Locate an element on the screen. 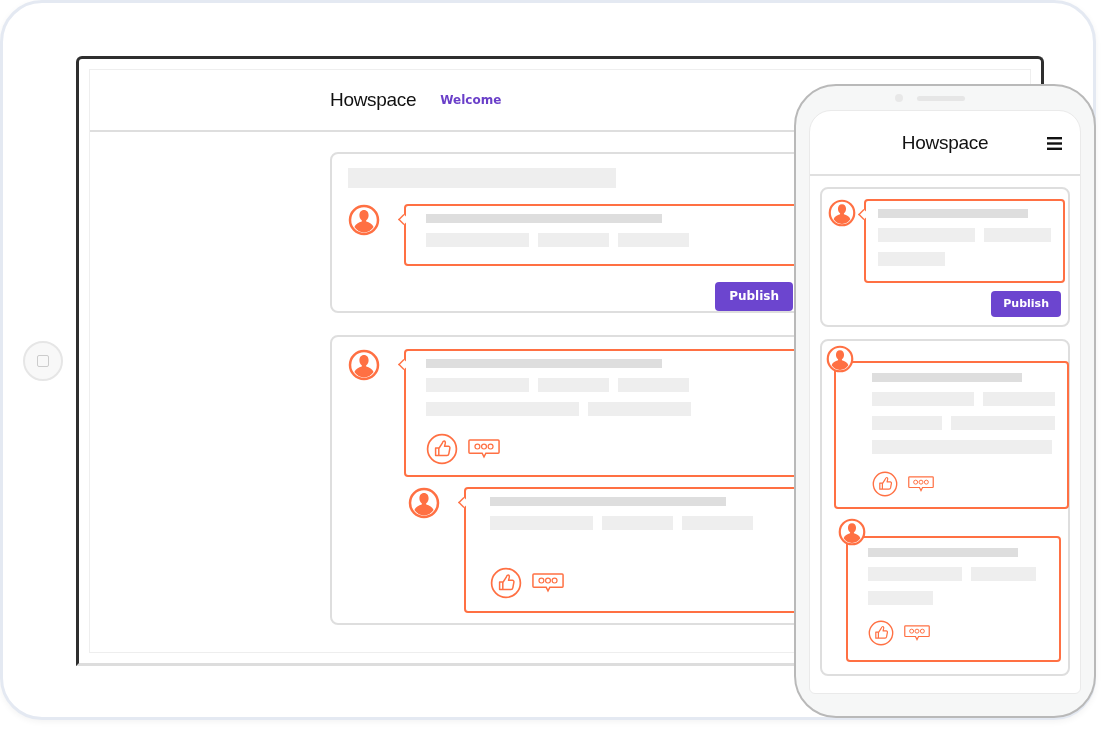  nav-link: Welcome is located at coordinates (471, 100).